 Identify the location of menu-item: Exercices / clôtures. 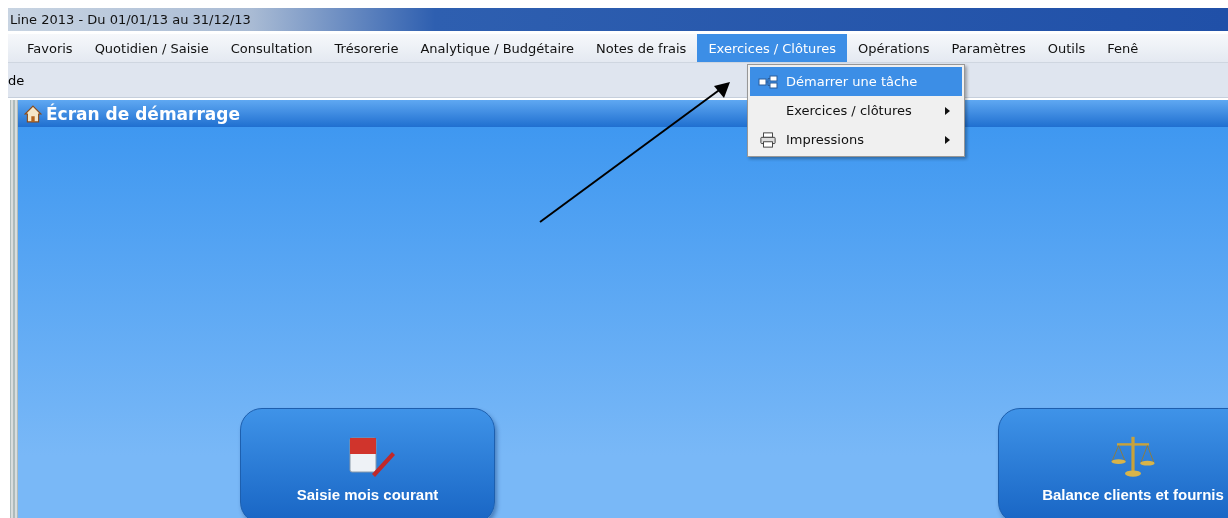
(856, 110).